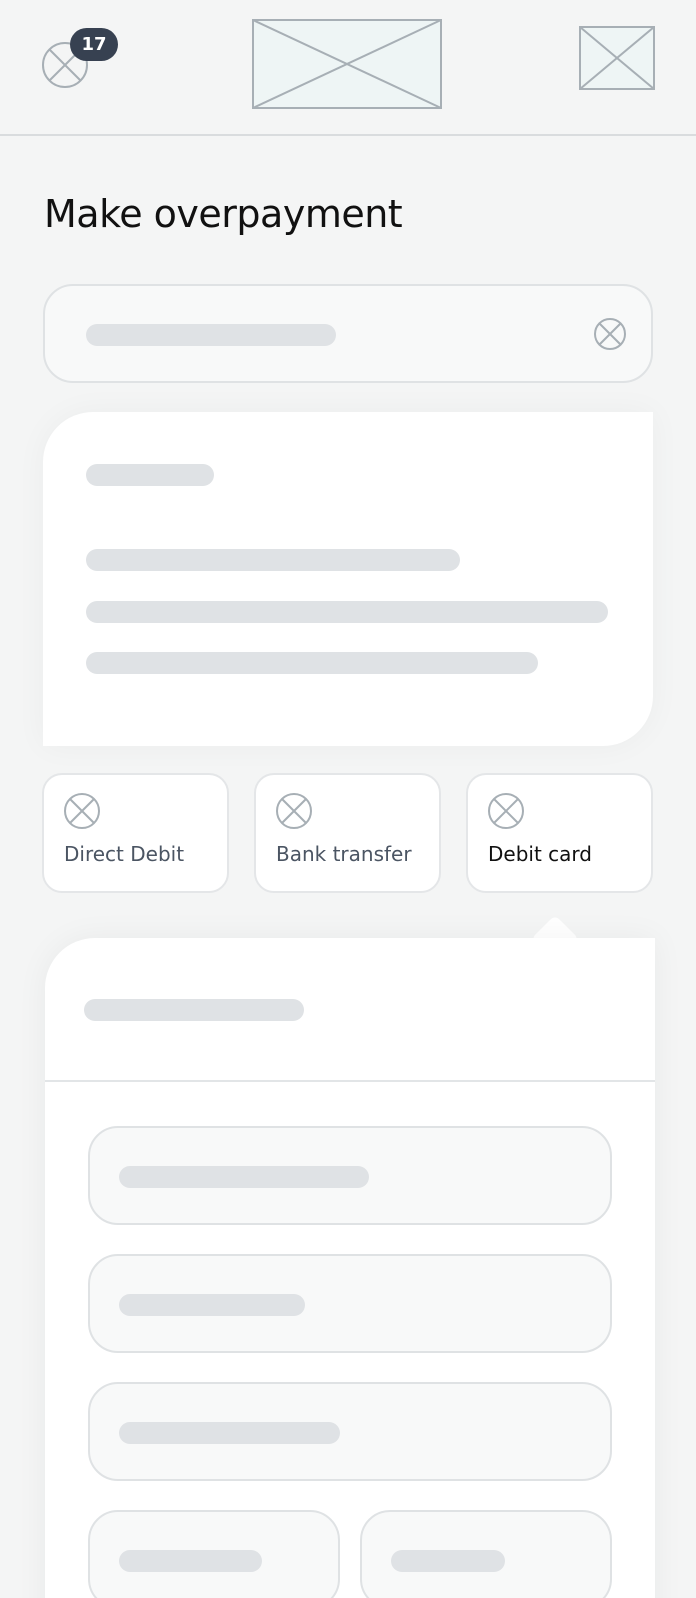  I want to click on tab-label: Direct Debit, so click(124, 854).